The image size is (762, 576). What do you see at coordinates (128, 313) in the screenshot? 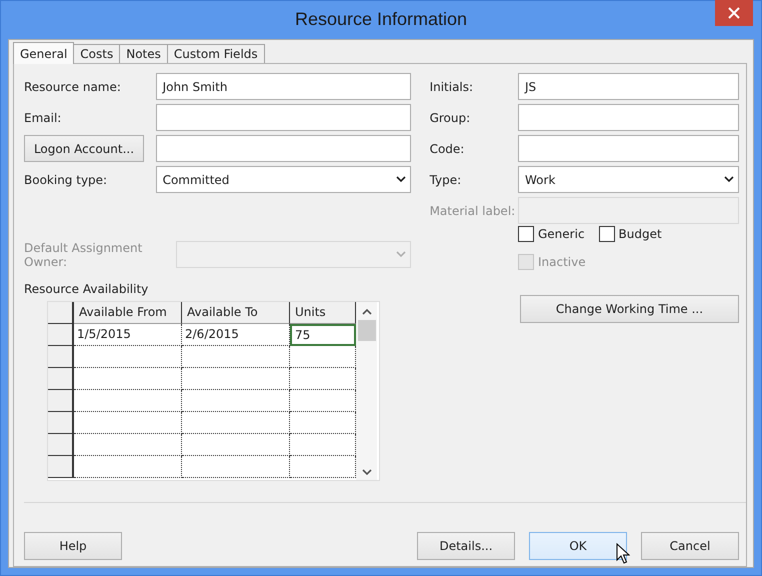
I see `column-header: Available From` at bounding box center [128, 313].